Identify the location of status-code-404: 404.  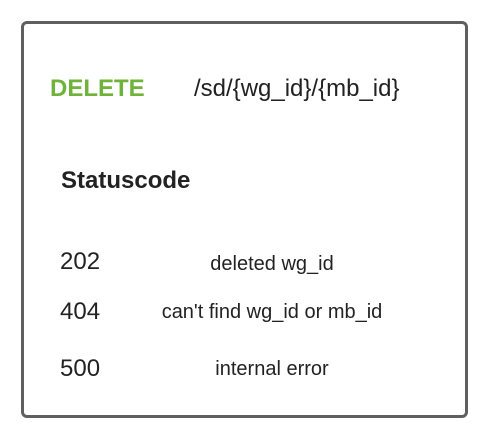
(80, 311).